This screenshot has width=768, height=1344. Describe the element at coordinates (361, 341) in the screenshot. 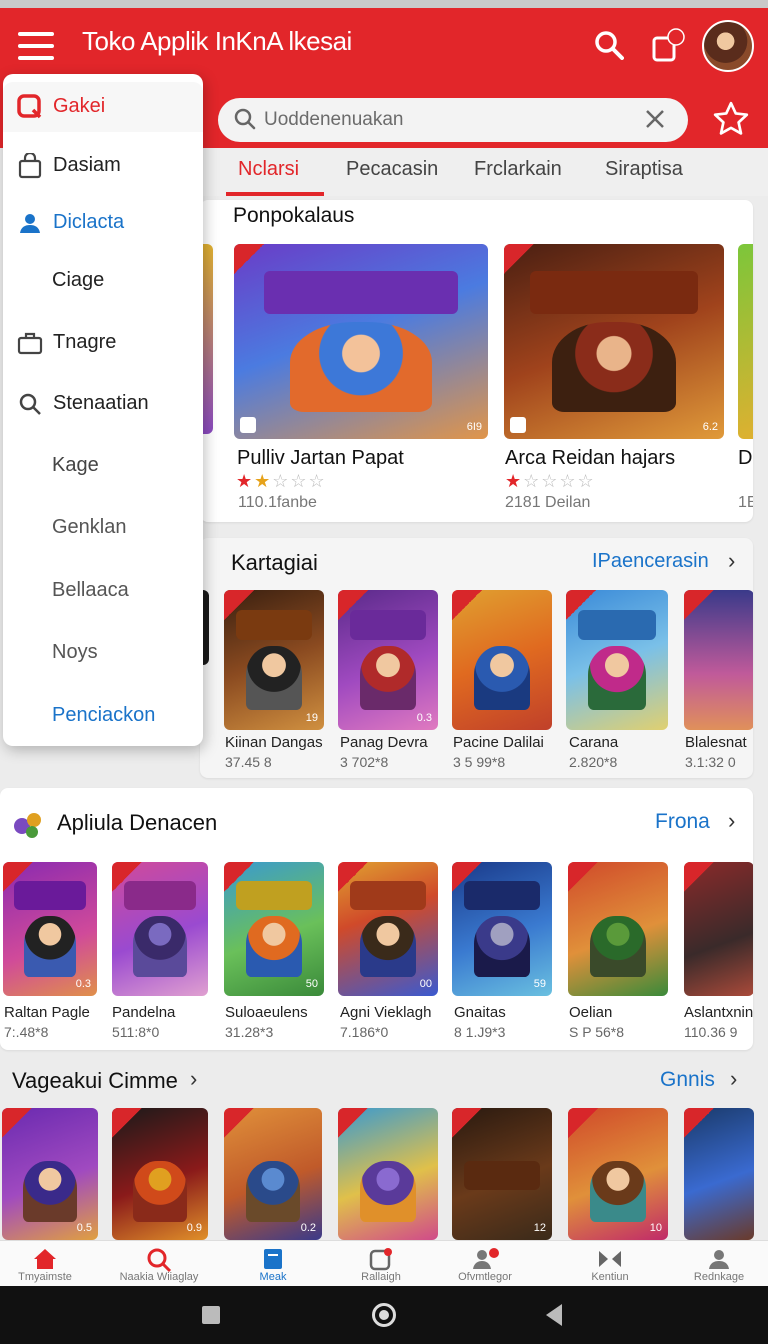

I see `featured-game-art: 6I9` at that location.